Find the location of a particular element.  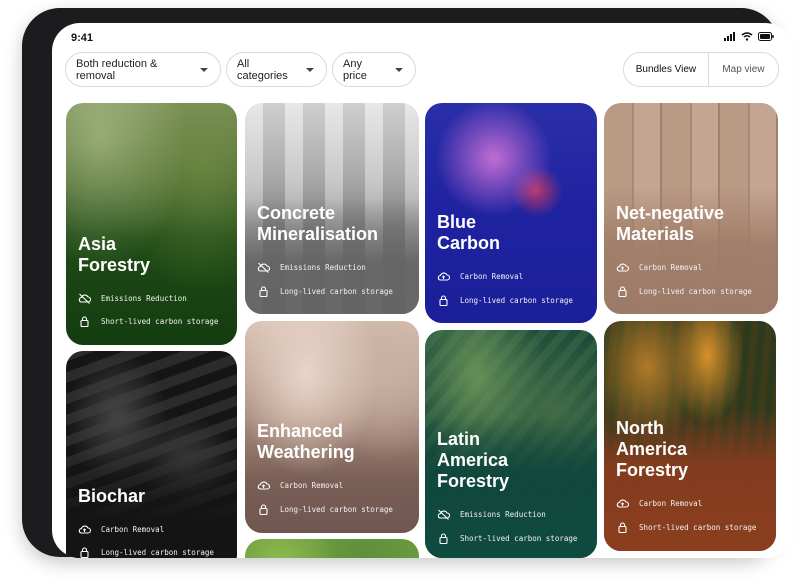

card-title: Asia Forestry is located at coordinates (114, 254).